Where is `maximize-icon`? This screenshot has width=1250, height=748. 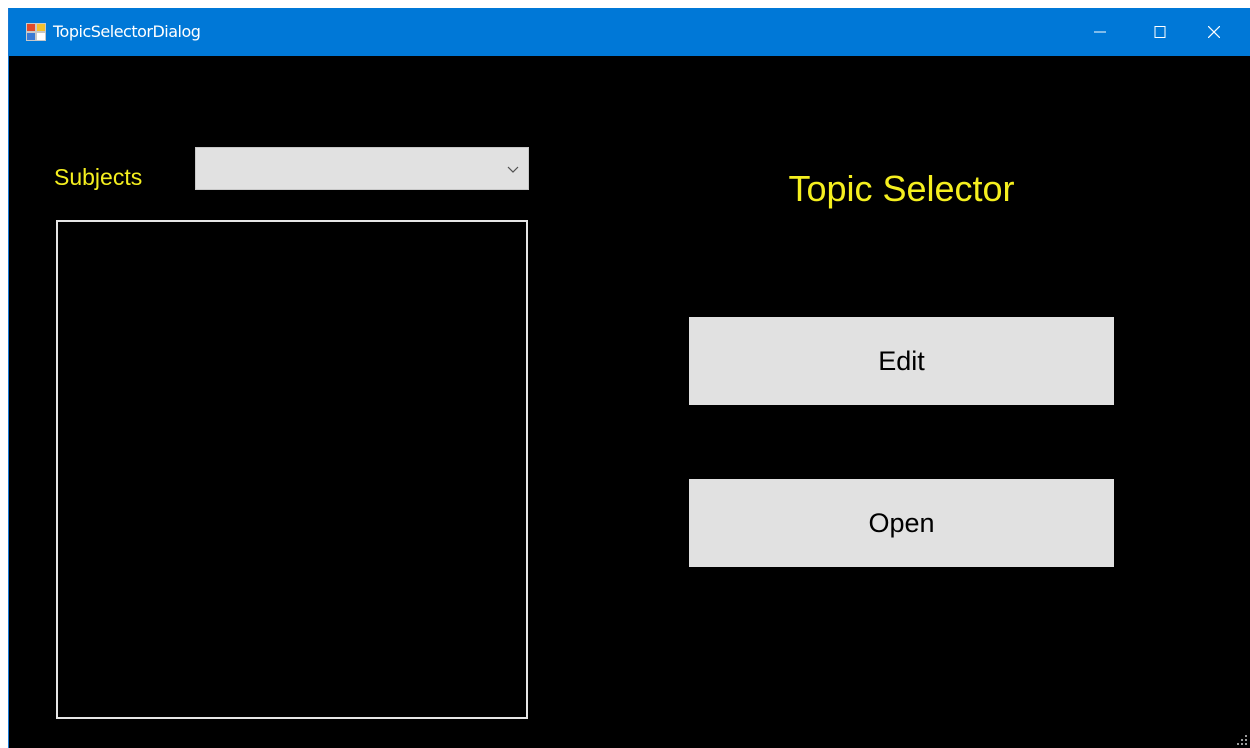 maximize-icon is located at coordinates (1160, 32).